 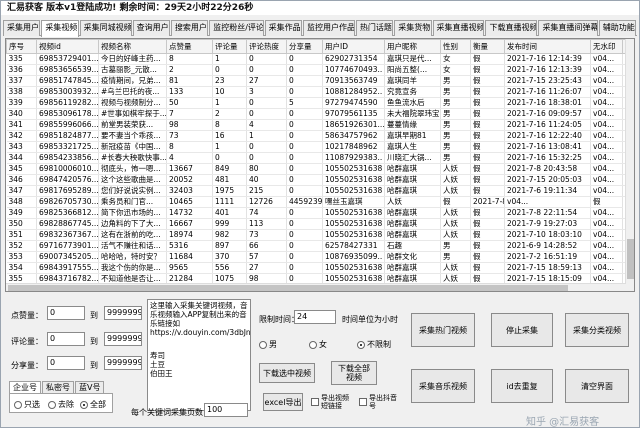 I want to click on horizontal-scrollbar, so click(x=316, y=287).